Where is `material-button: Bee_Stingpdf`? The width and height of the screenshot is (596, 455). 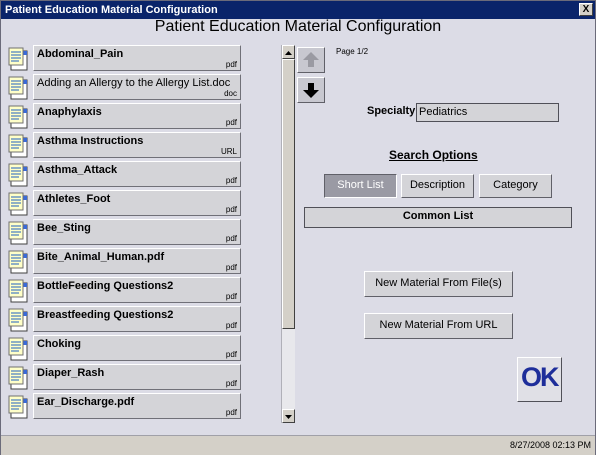 material-button: Bee_Stingpdf is located at coordinates (137, 232).